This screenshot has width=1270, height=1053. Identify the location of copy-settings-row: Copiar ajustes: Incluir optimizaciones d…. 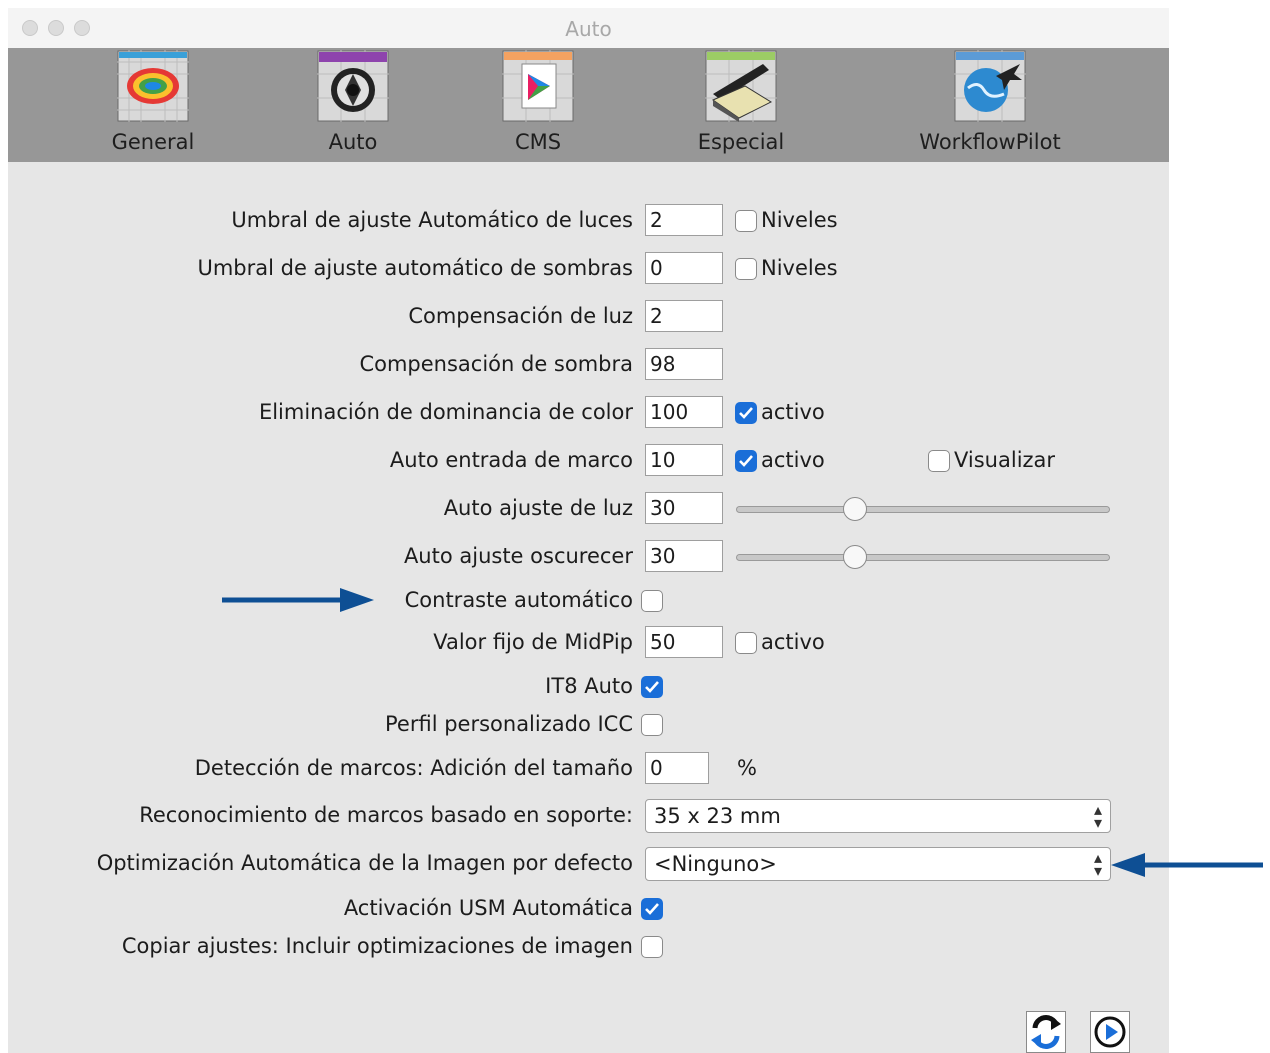
(588, 948).